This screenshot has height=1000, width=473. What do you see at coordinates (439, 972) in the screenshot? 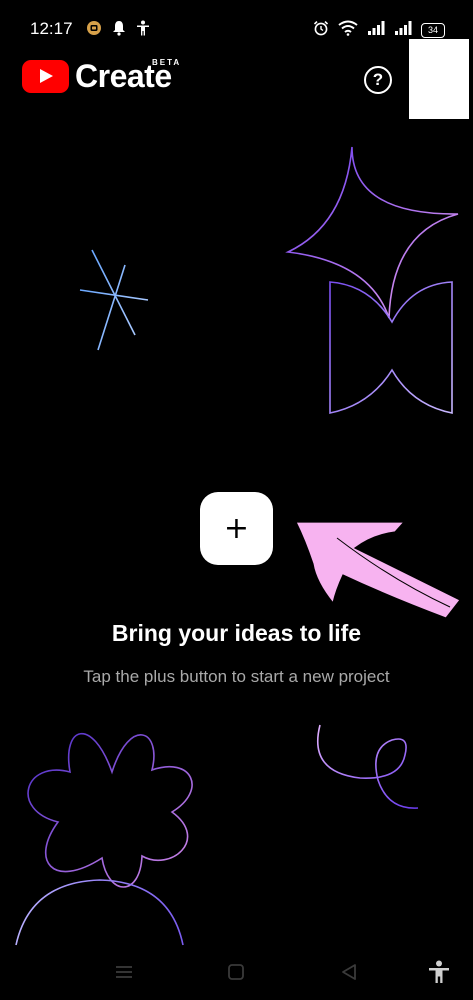
I see `accessibility-icon` at bounding box center [439, 972].